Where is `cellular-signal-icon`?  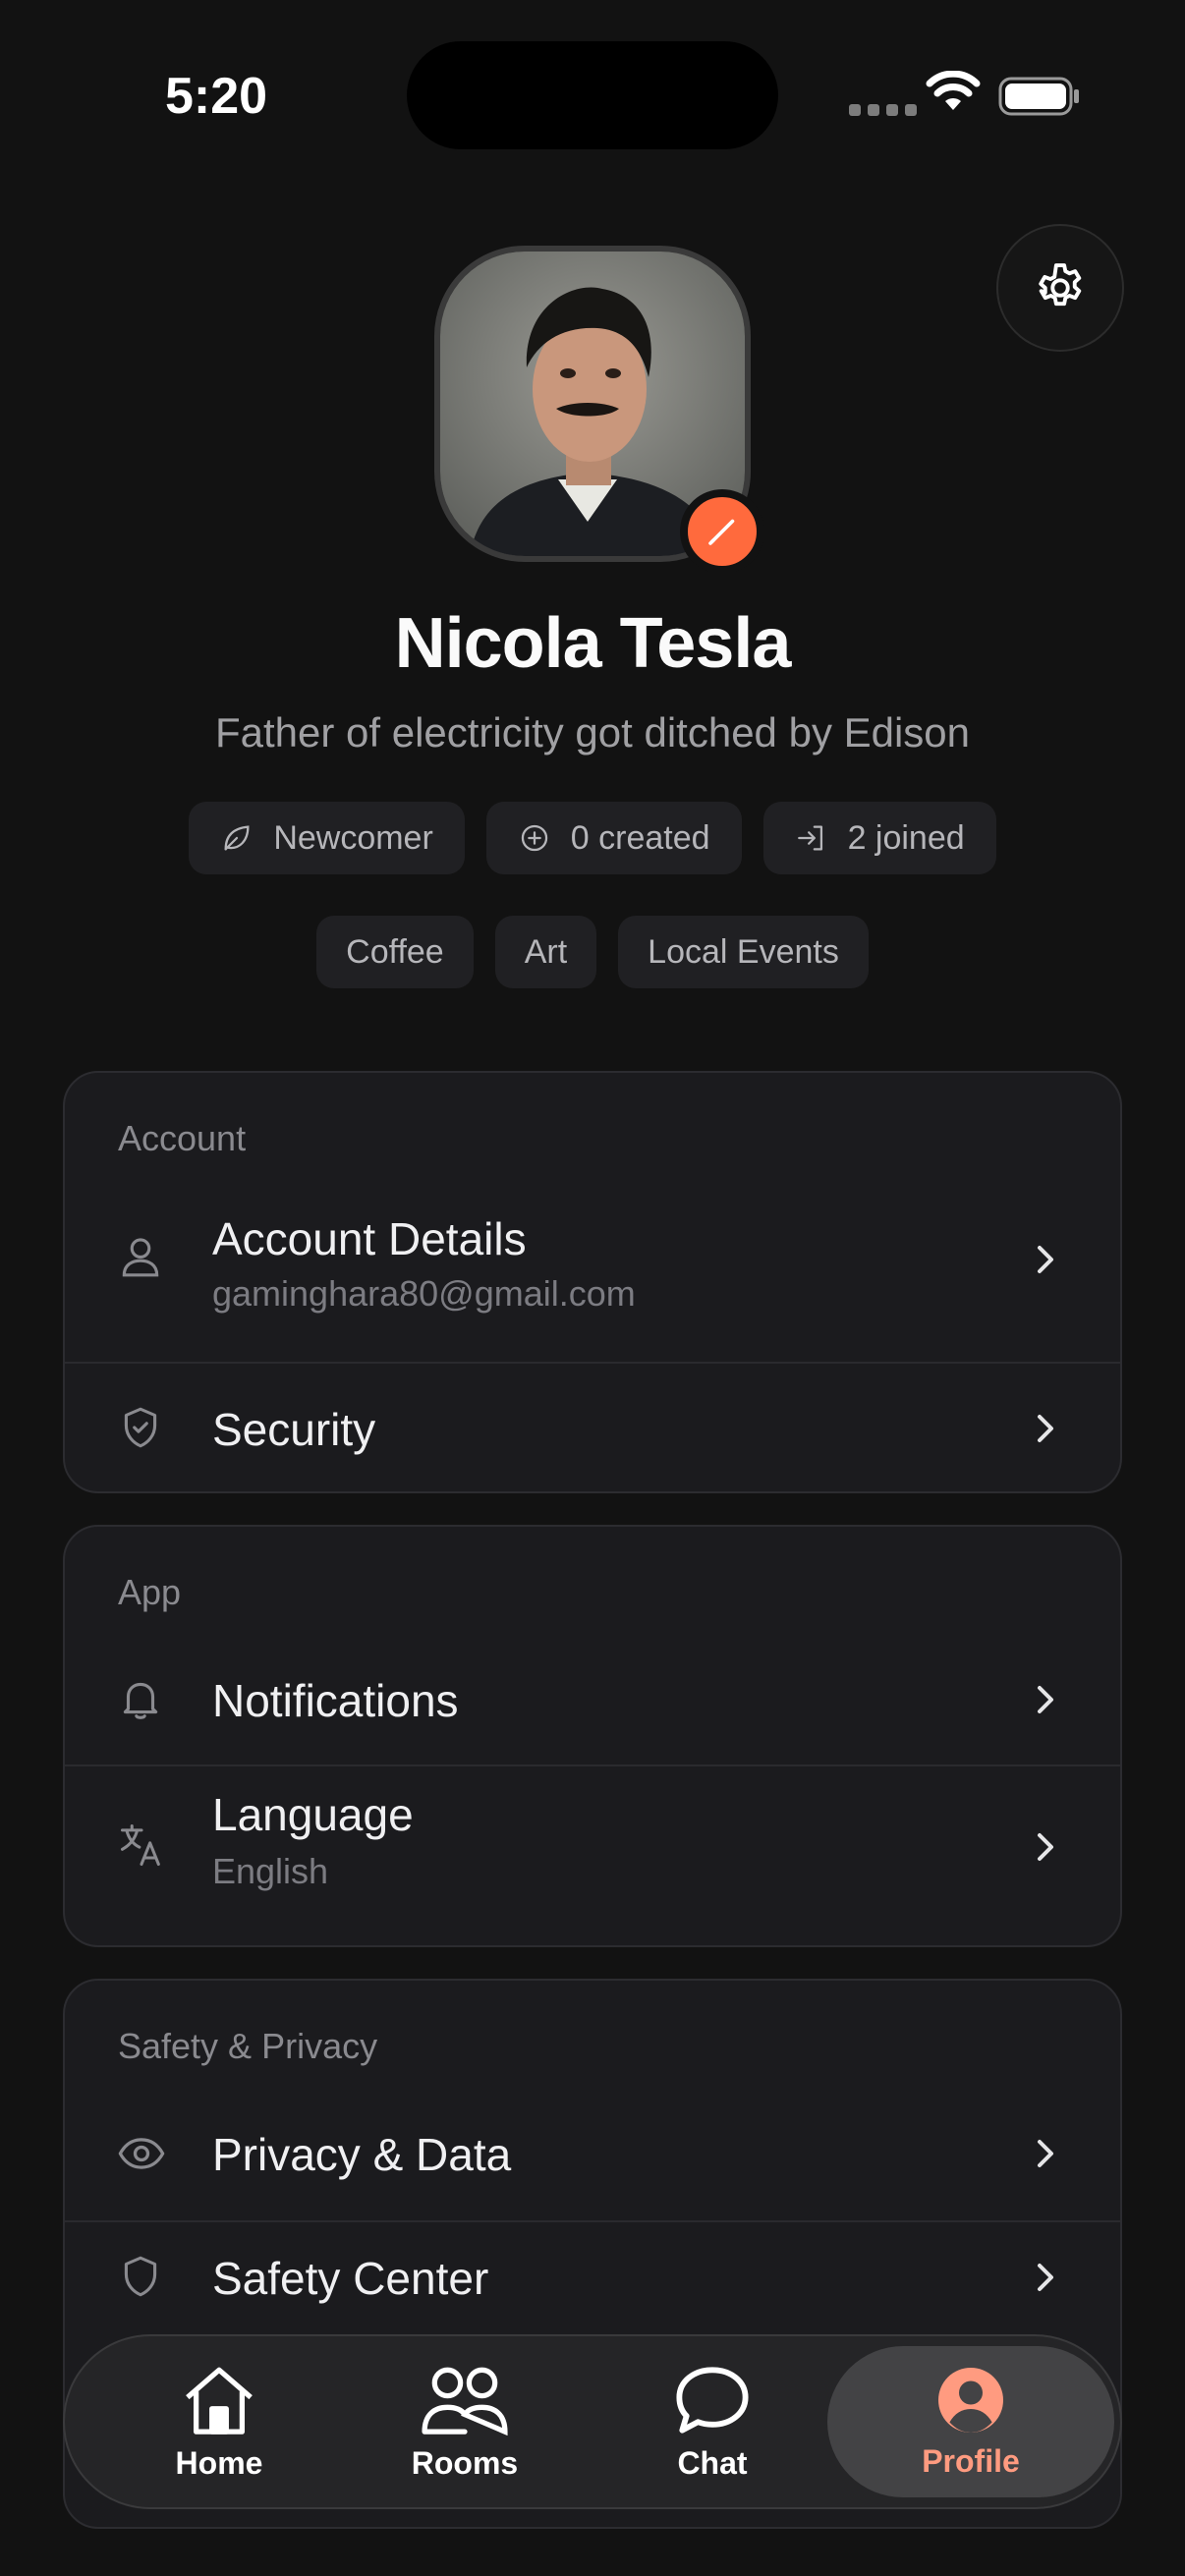 cellular-signal-icon is located at coordinates (883, 110).